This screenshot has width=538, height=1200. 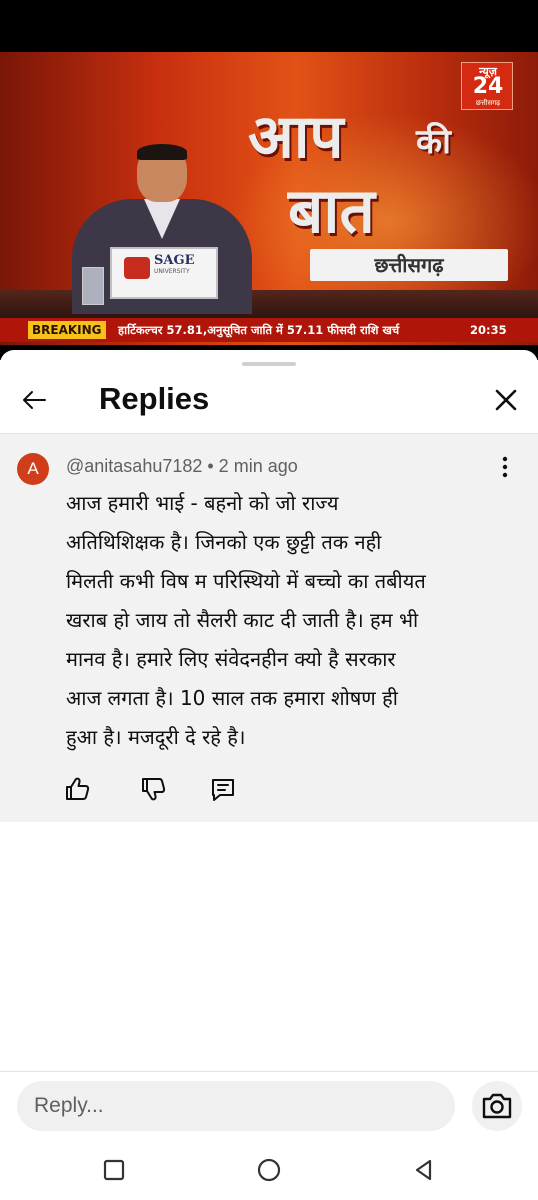 I want to click on close-icon, so click(x=506, y=400).